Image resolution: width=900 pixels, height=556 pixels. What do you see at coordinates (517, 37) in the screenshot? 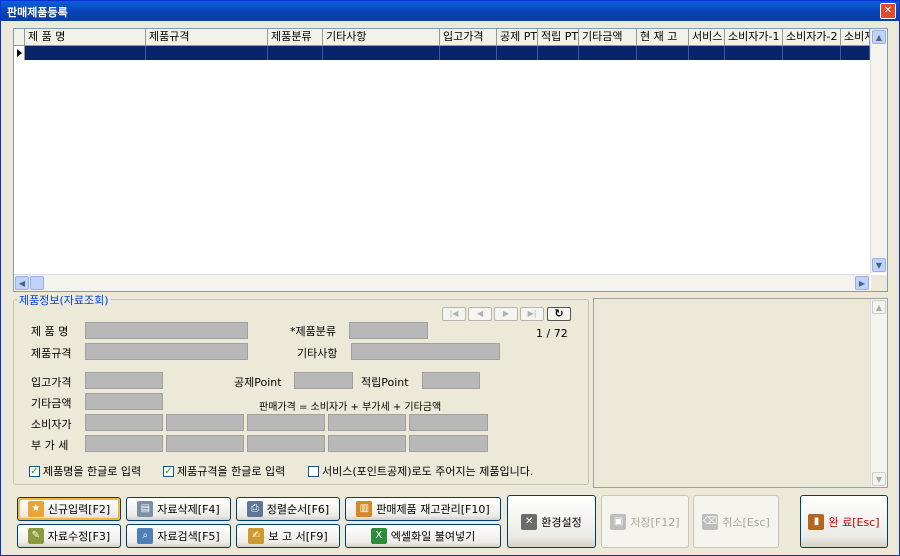
I see `col-header-deduct-pt: 공제 PT` at bounding box center [517, 37].